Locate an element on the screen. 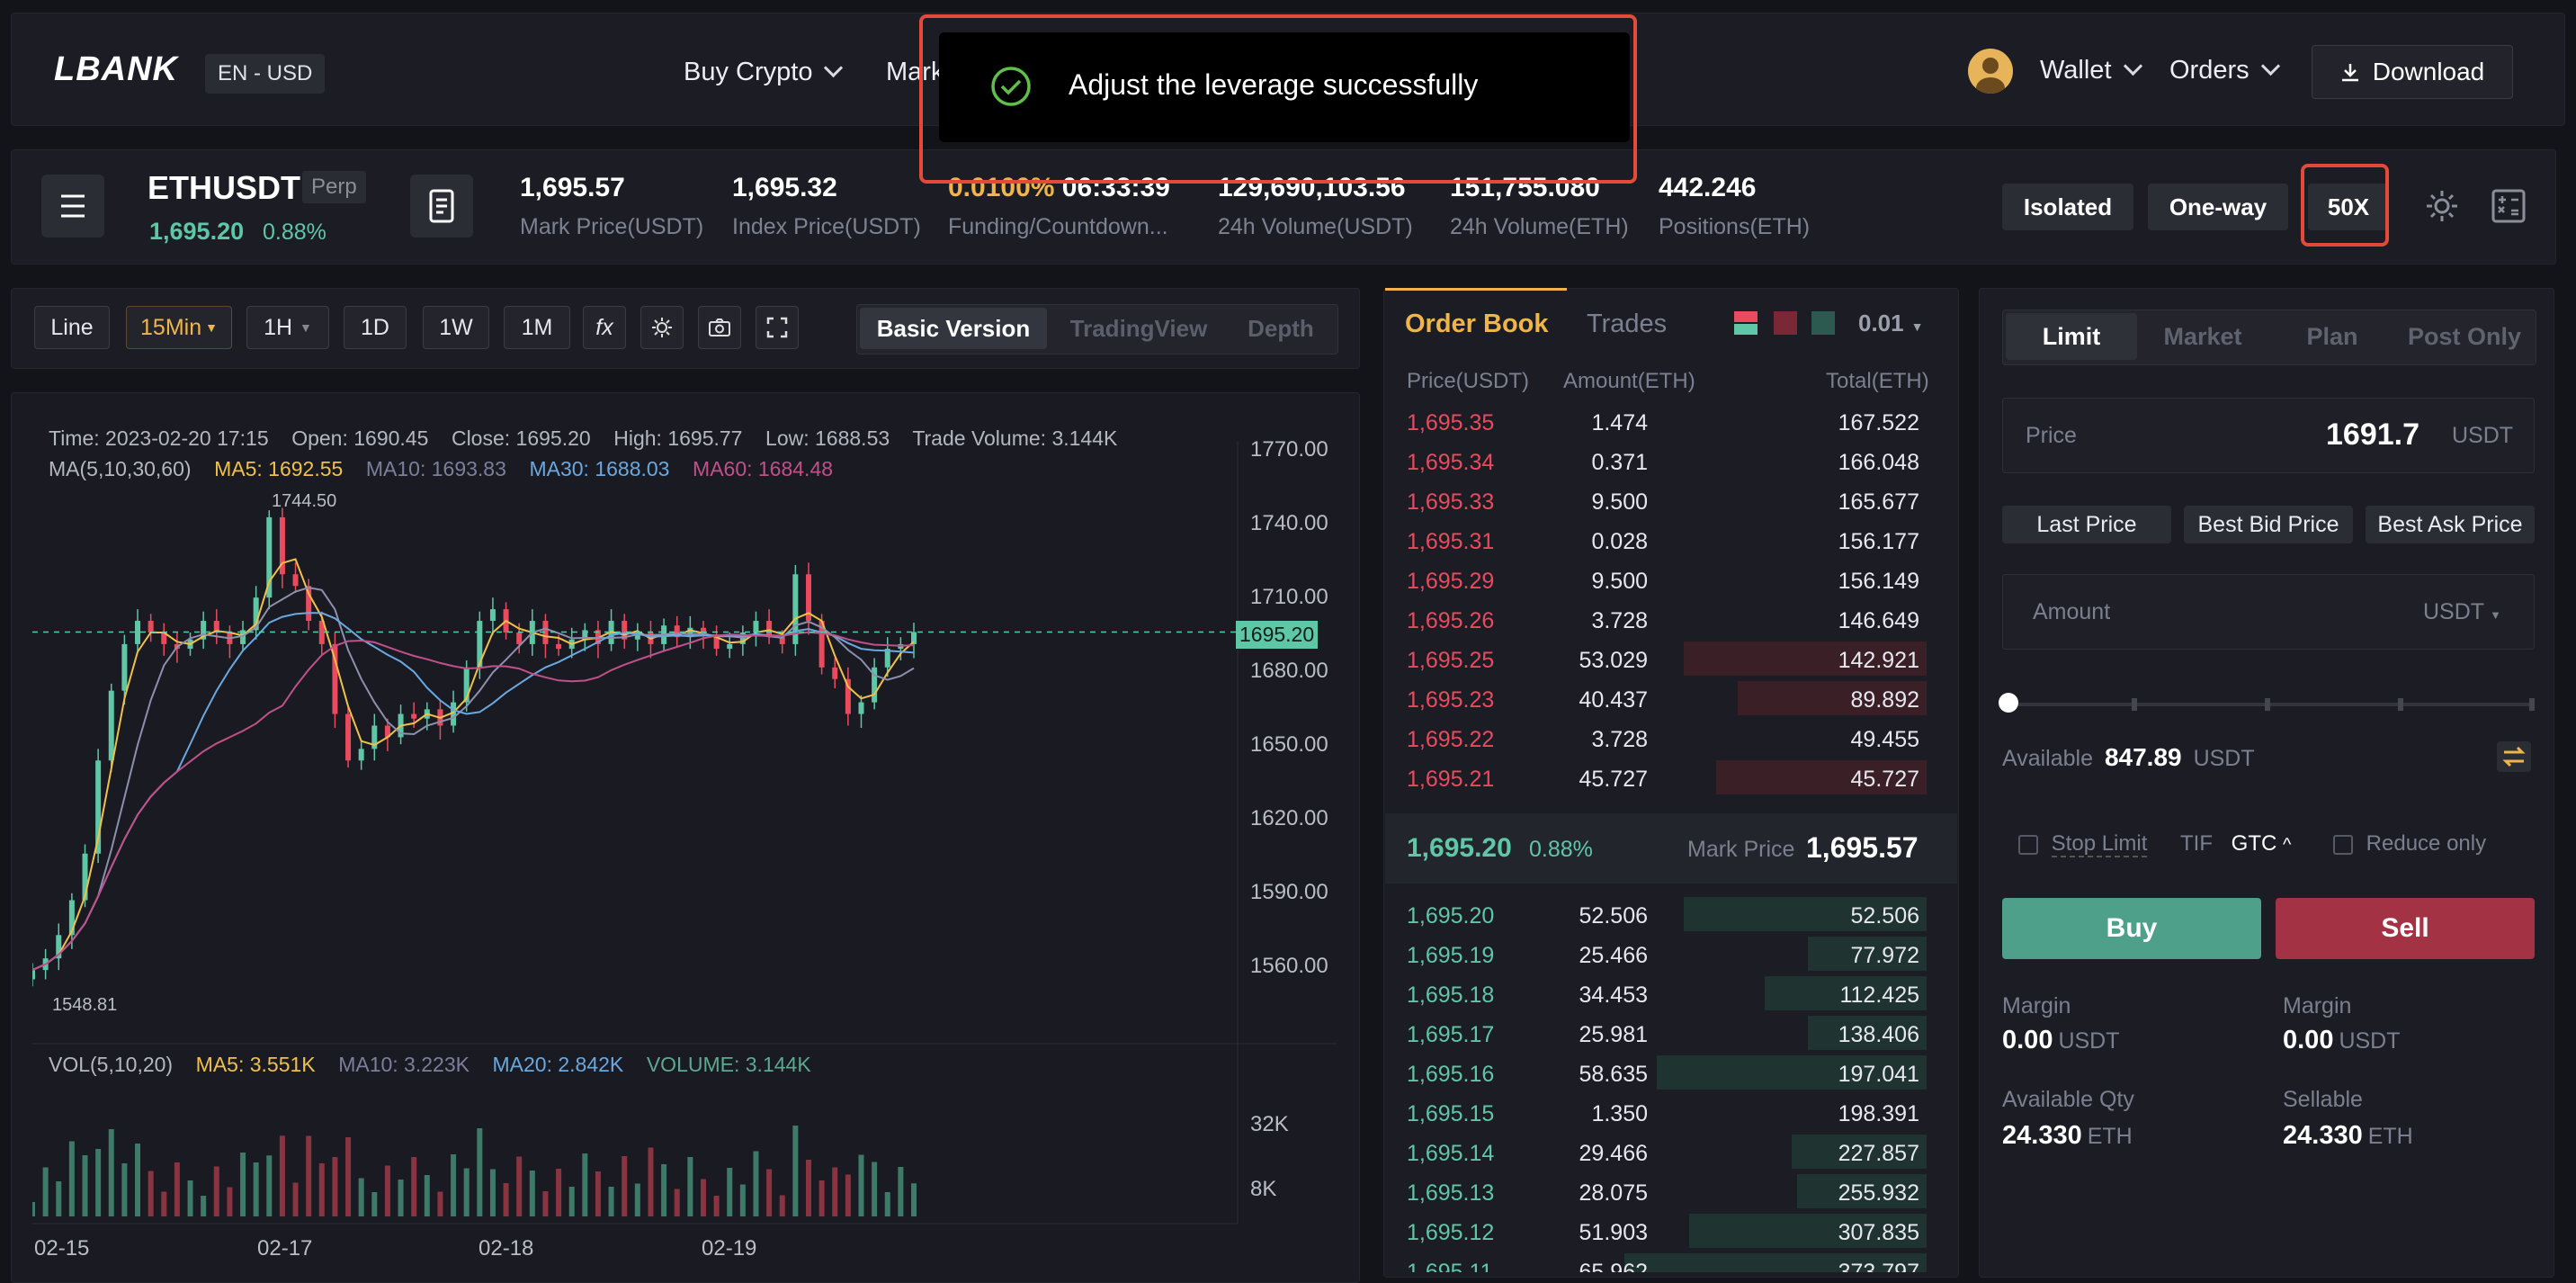  transfer-icon is located at coordinates (2514, 756).